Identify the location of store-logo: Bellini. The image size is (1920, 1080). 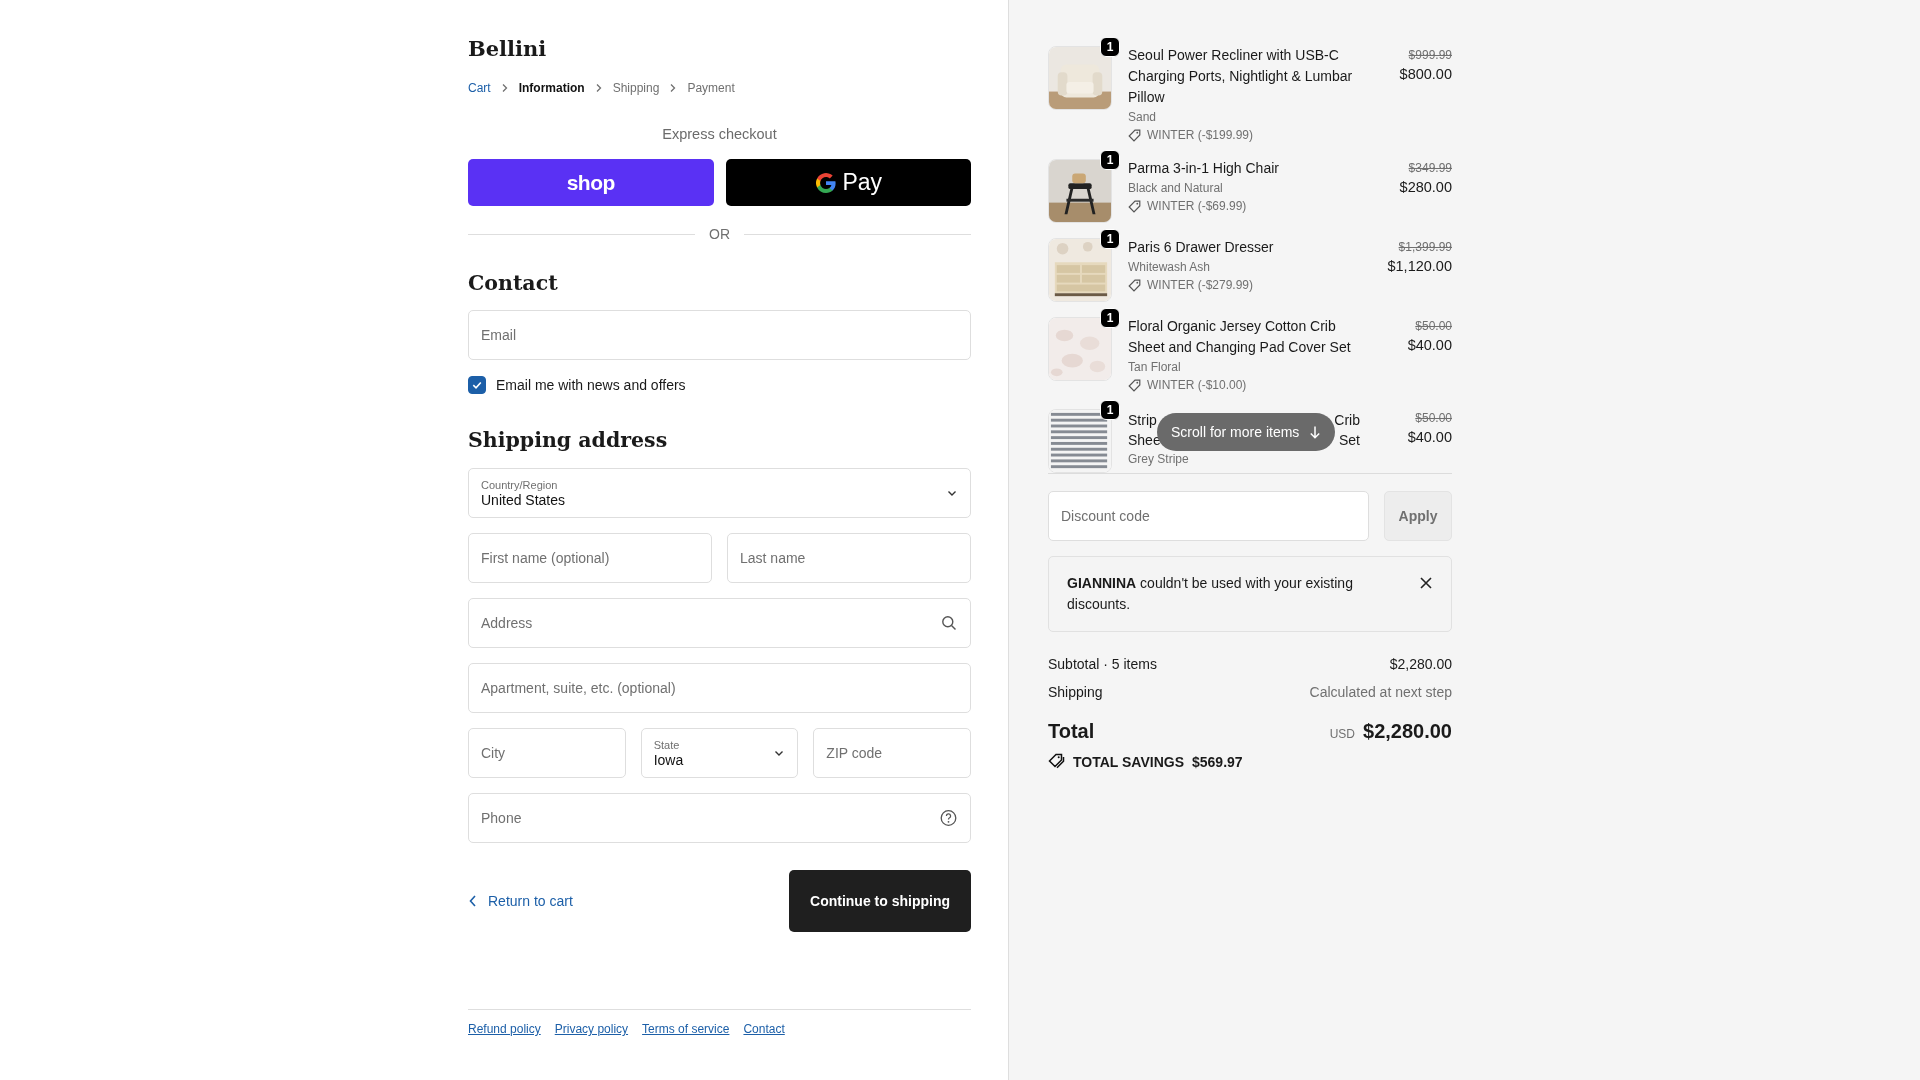
(508, 49).